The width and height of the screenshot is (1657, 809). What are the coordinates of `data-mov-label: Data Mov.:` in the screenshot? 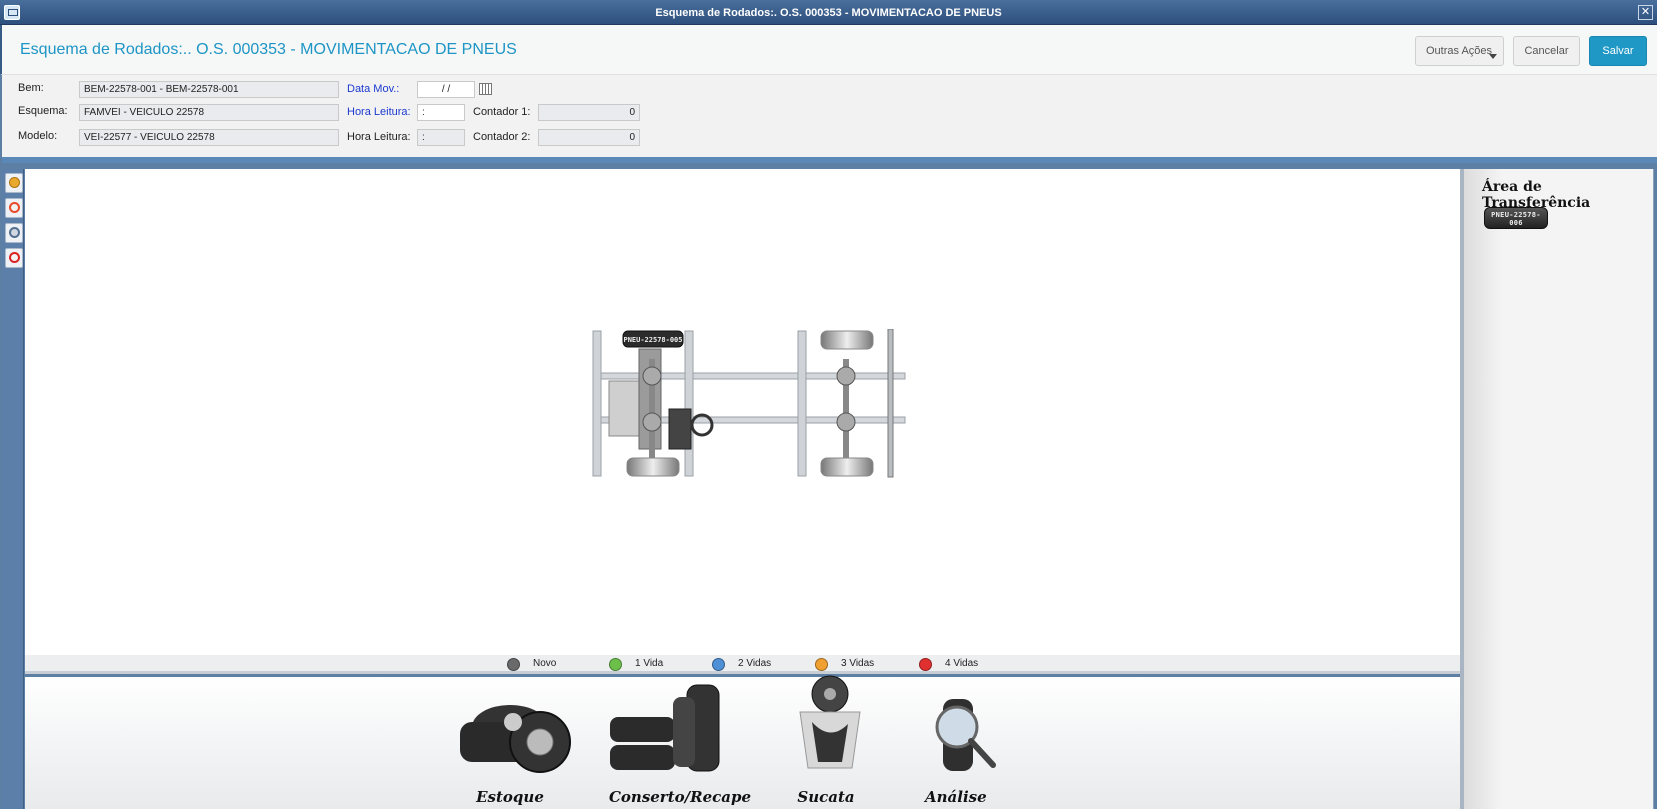 It's located at (373, 89).